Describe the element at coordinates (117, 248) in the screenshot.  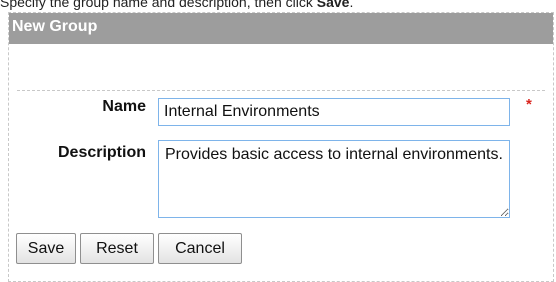
I see `reset-button: Reset` at that location.